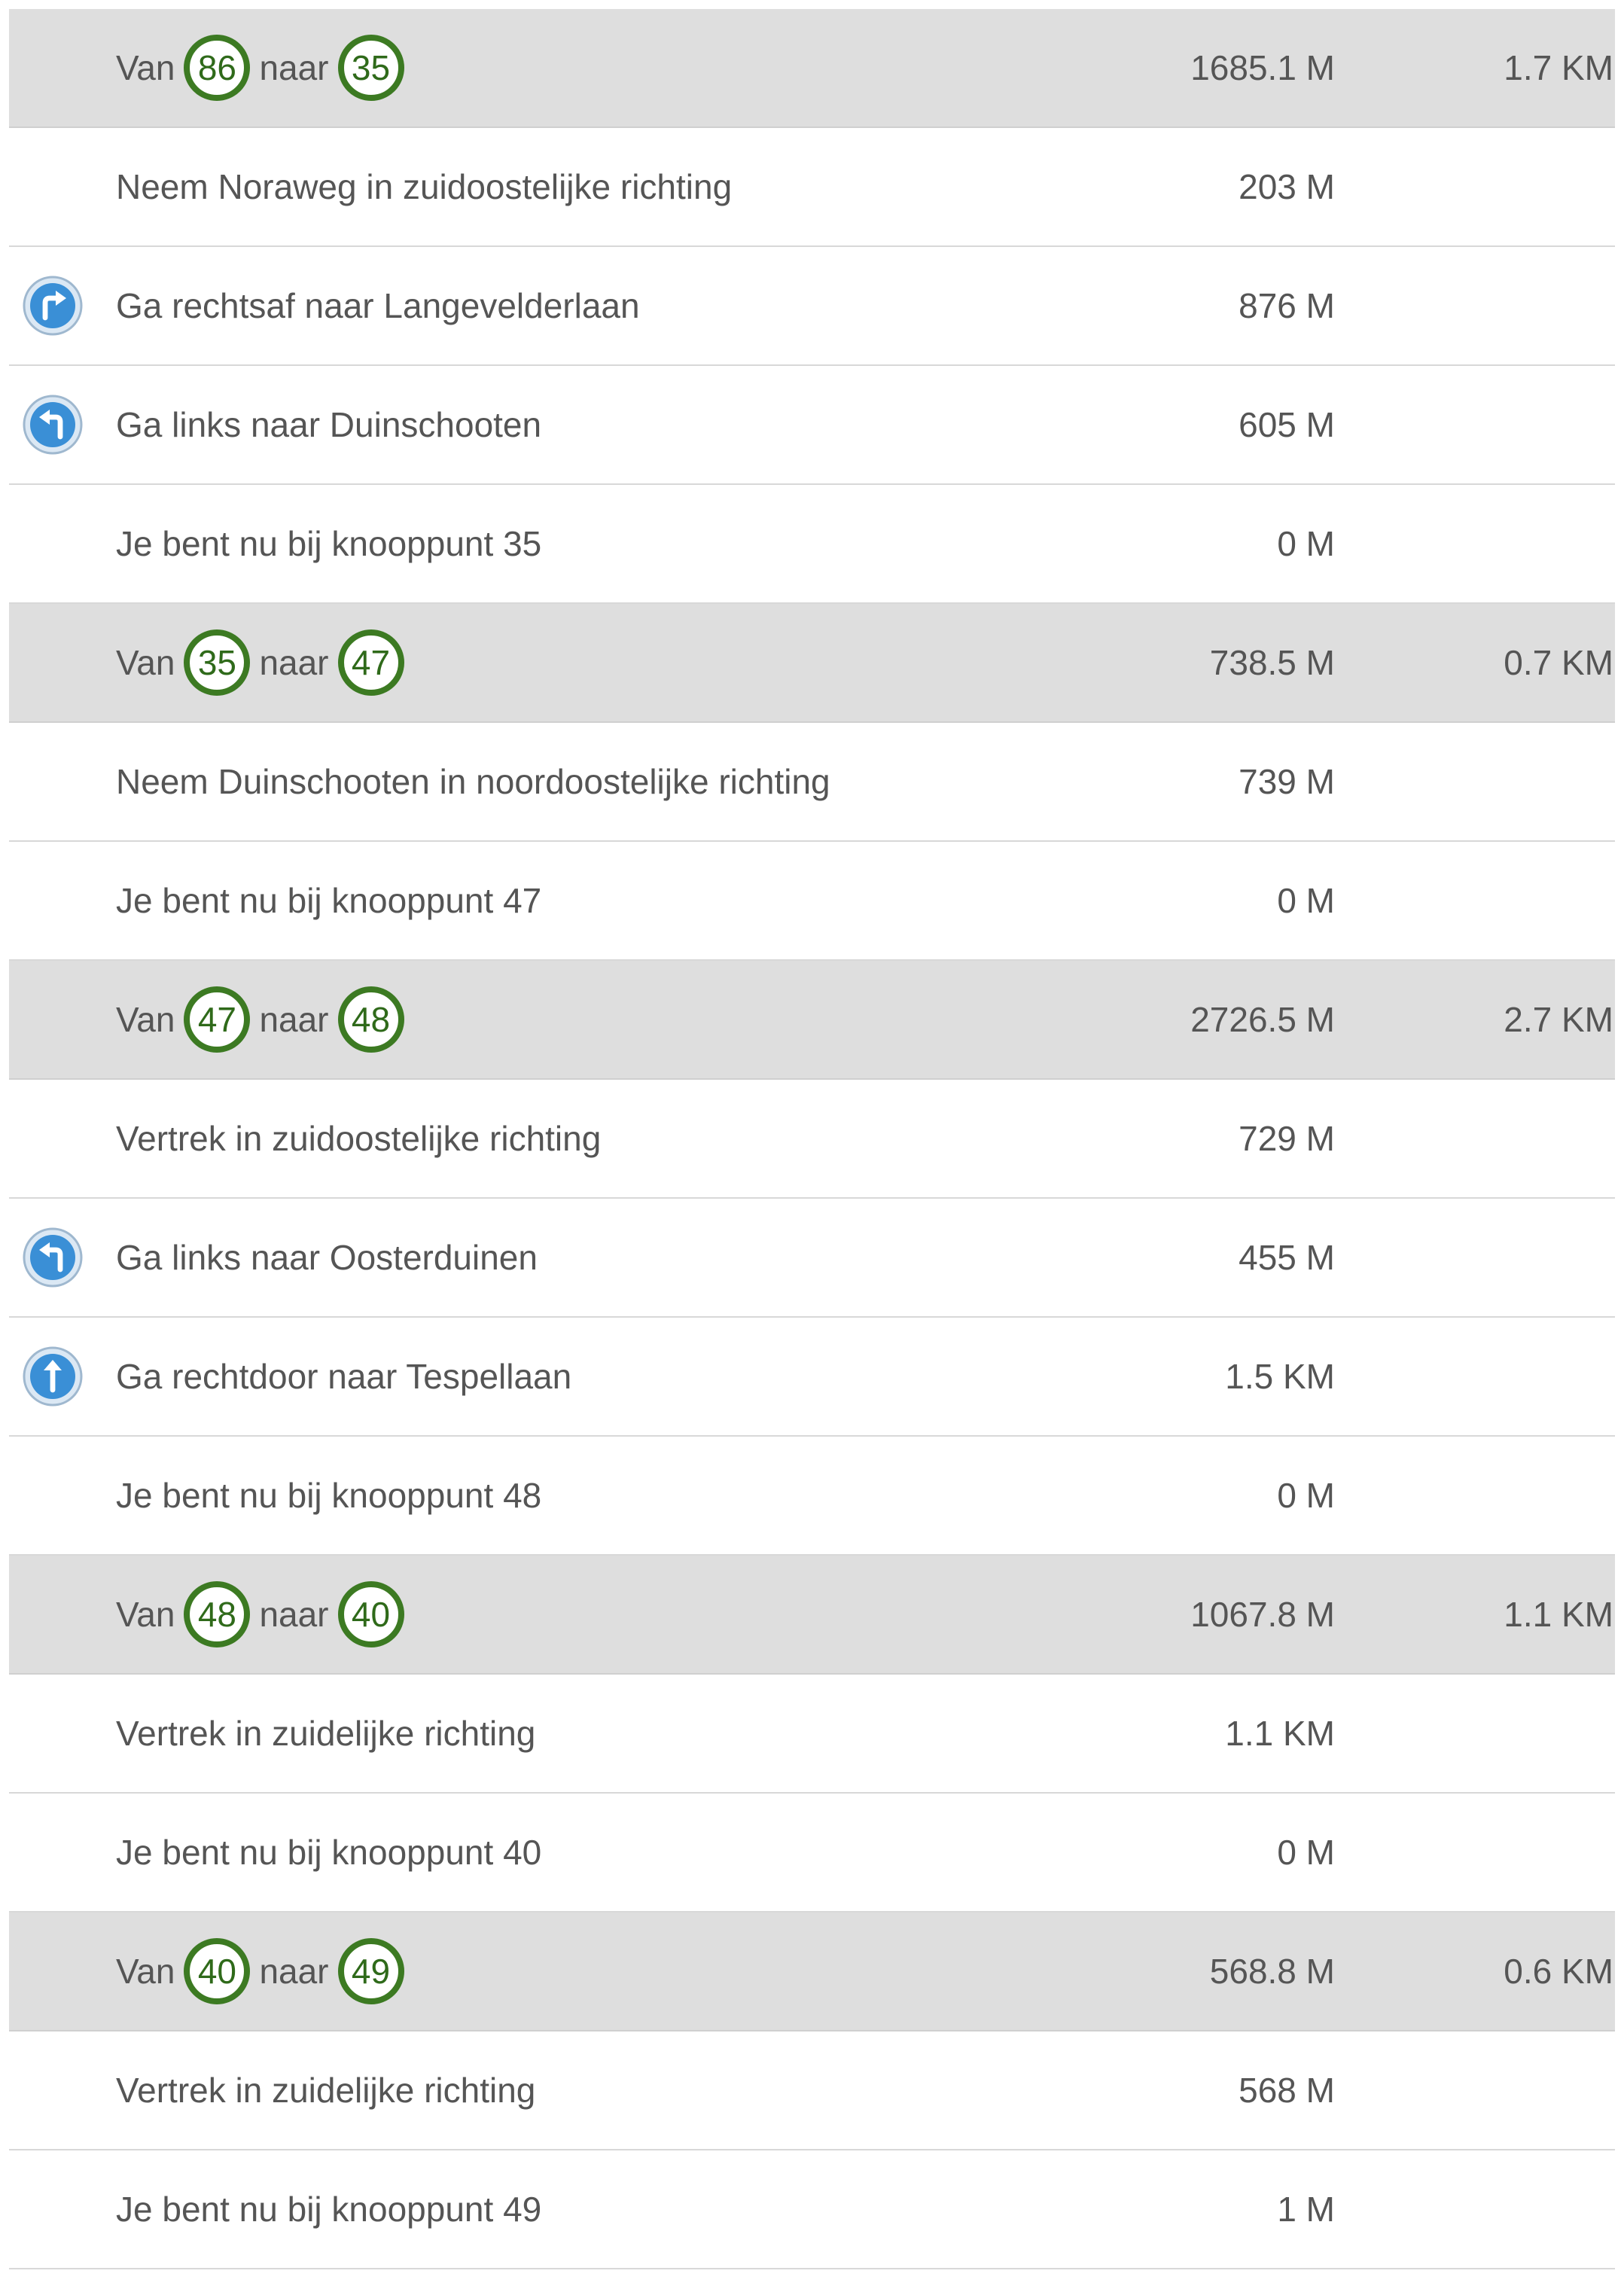 The height and width of the screenshot is (2289, 1624). What do you see at coordinates (327, 1257) in the screenshot?
I see `step-instruction: Ga links naar Oosterduinen` at bounding box center [327, 1257].